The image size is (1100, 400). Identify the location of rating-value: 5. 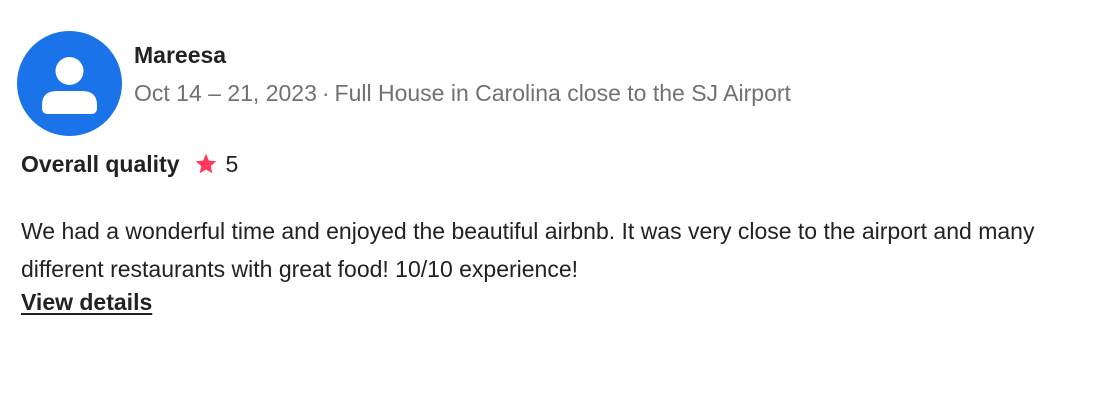
(232, 164).